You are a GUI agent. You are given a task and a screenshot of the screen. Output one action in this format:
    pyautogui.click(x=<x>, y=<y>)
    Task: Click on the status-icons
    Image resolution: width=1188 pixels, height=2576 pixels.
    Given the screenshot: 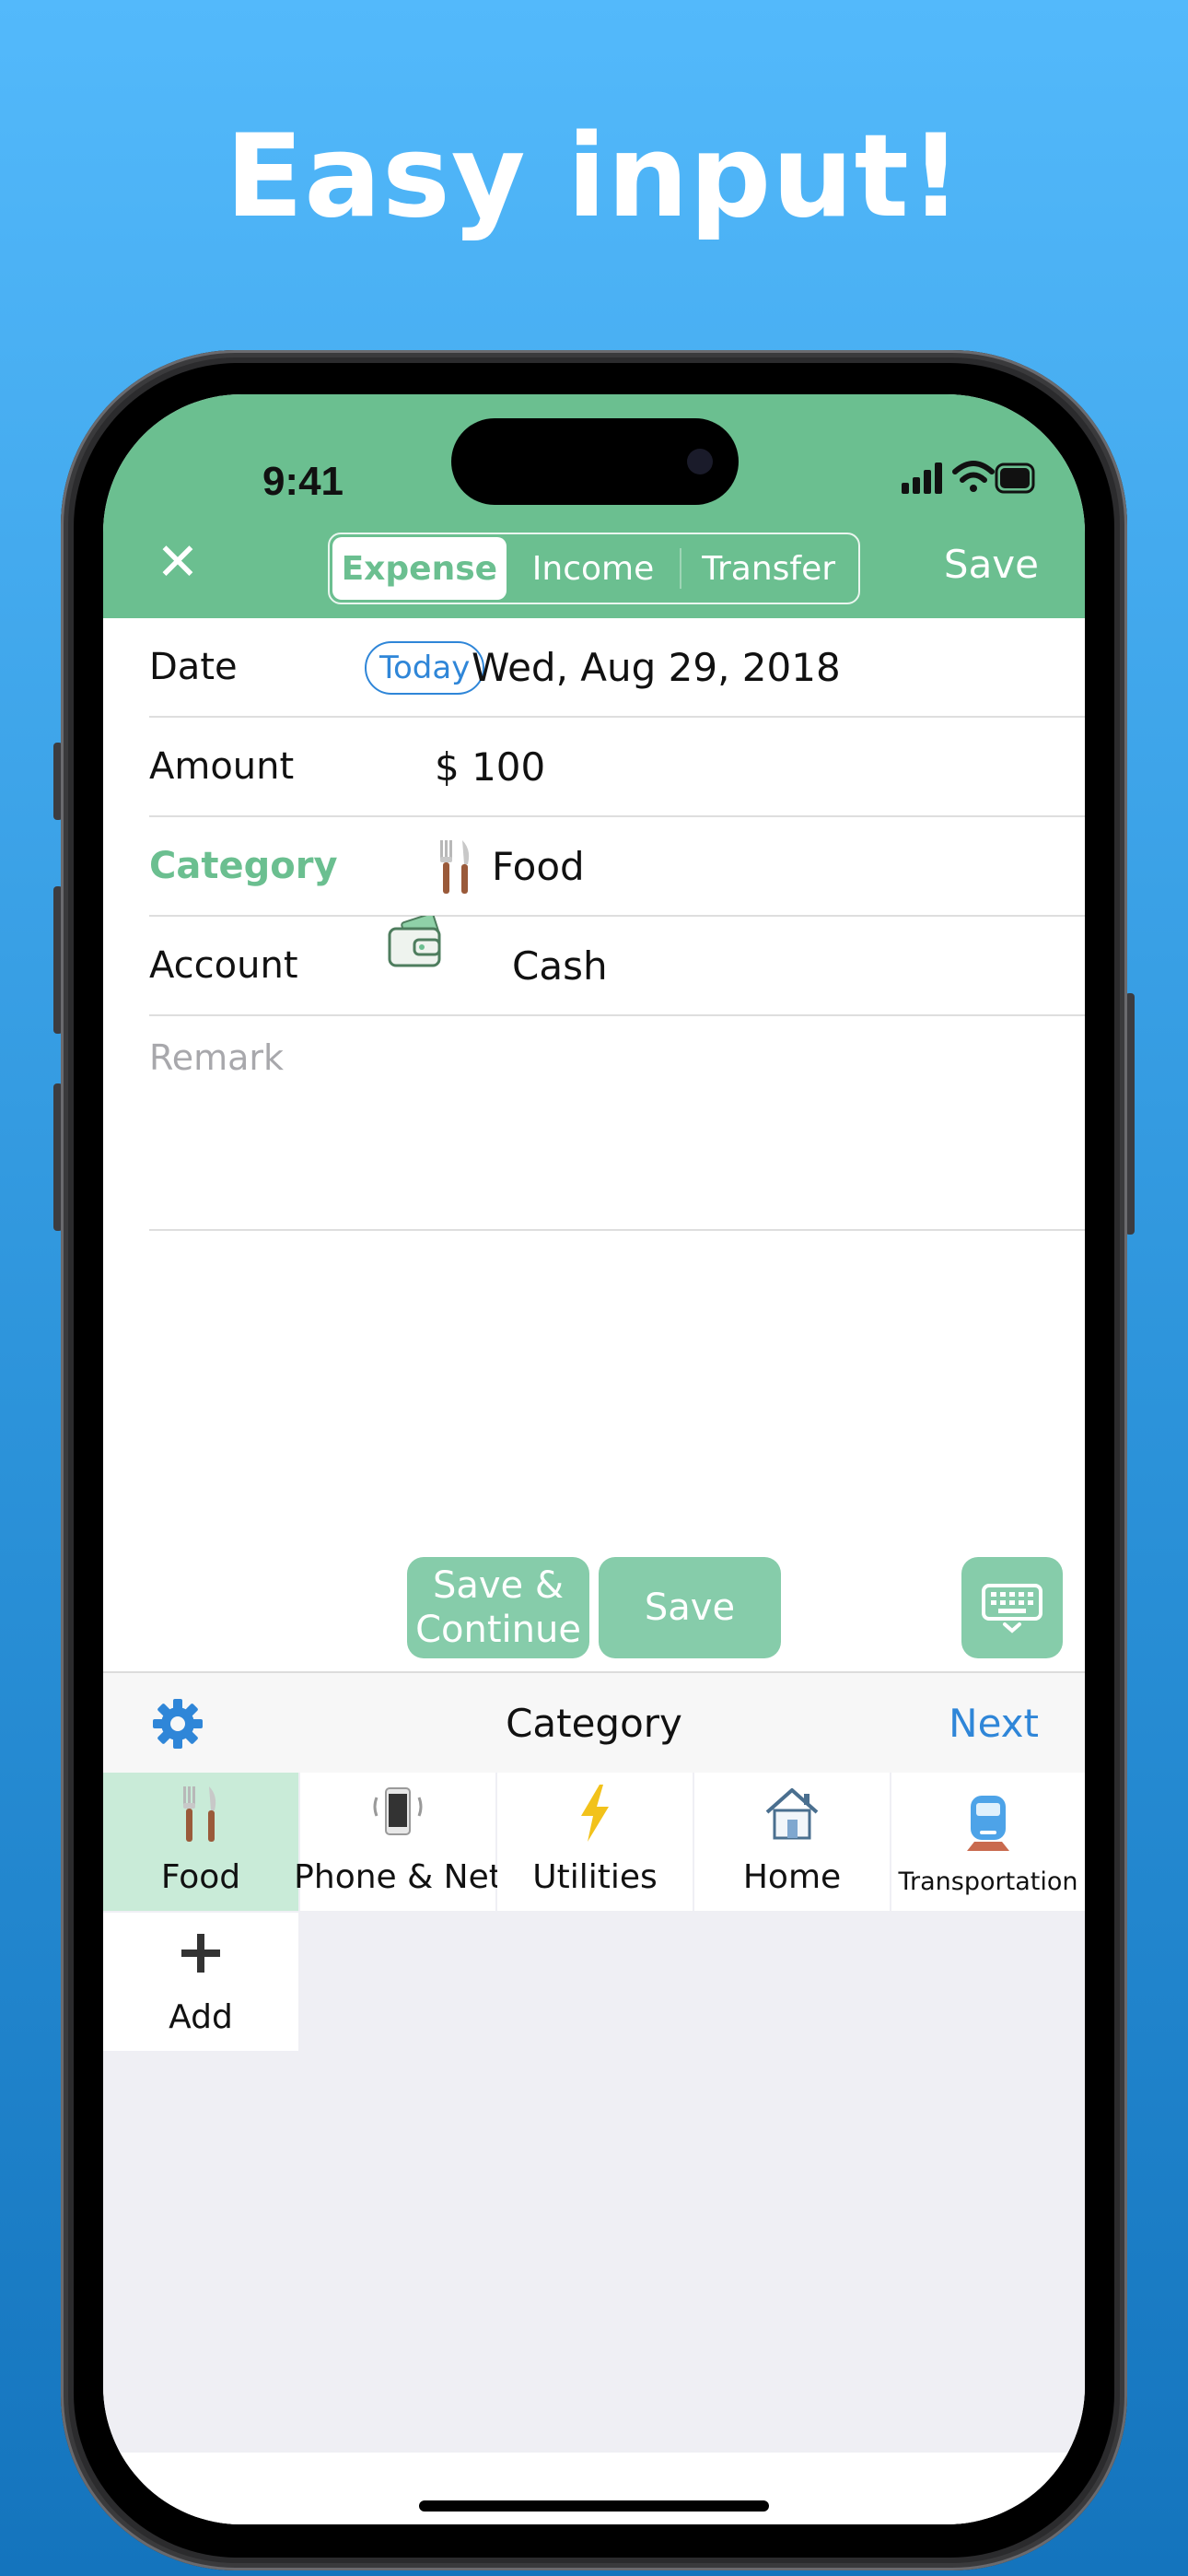 What is the action you would take?
    pyautogui.click(x=968, y=477)
    